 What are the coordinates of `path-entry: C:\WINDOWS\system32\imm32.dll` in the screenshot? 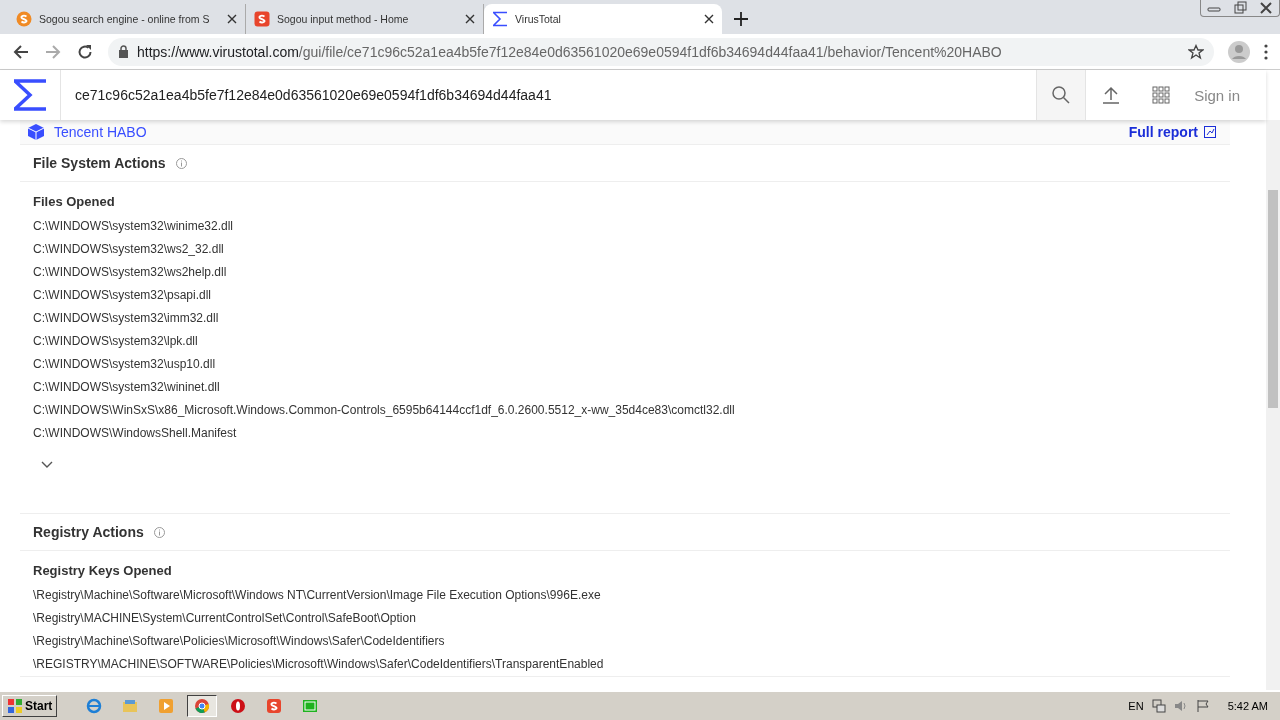 It's located at (126, 318).